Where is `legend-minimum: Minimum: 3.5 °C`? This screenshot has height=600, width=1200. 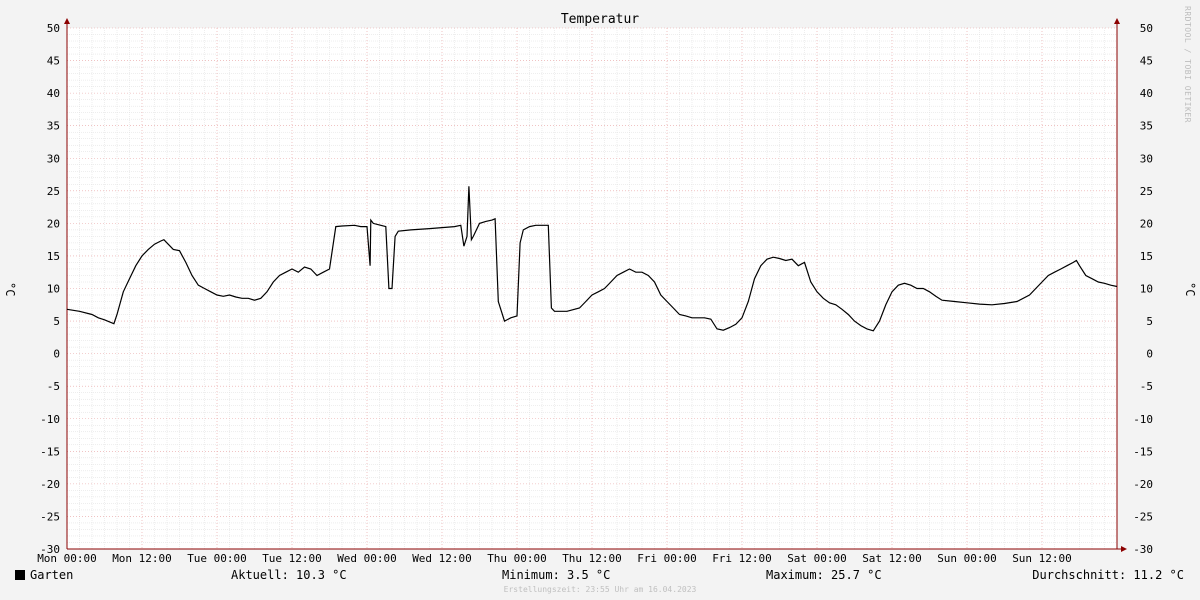 legend-minimum: Minimum: 3.5 °C is located at coordinates (556, 575).